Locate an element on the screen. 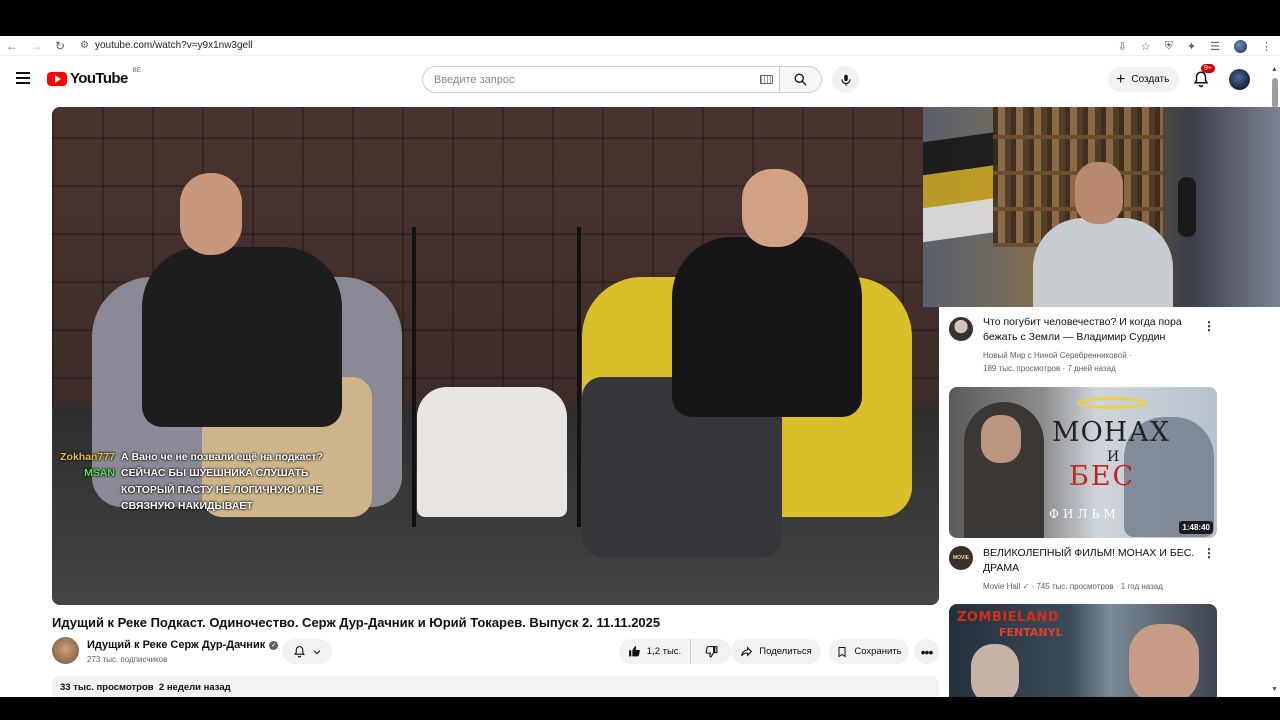  host-figure is located at coordinates (242, 337).